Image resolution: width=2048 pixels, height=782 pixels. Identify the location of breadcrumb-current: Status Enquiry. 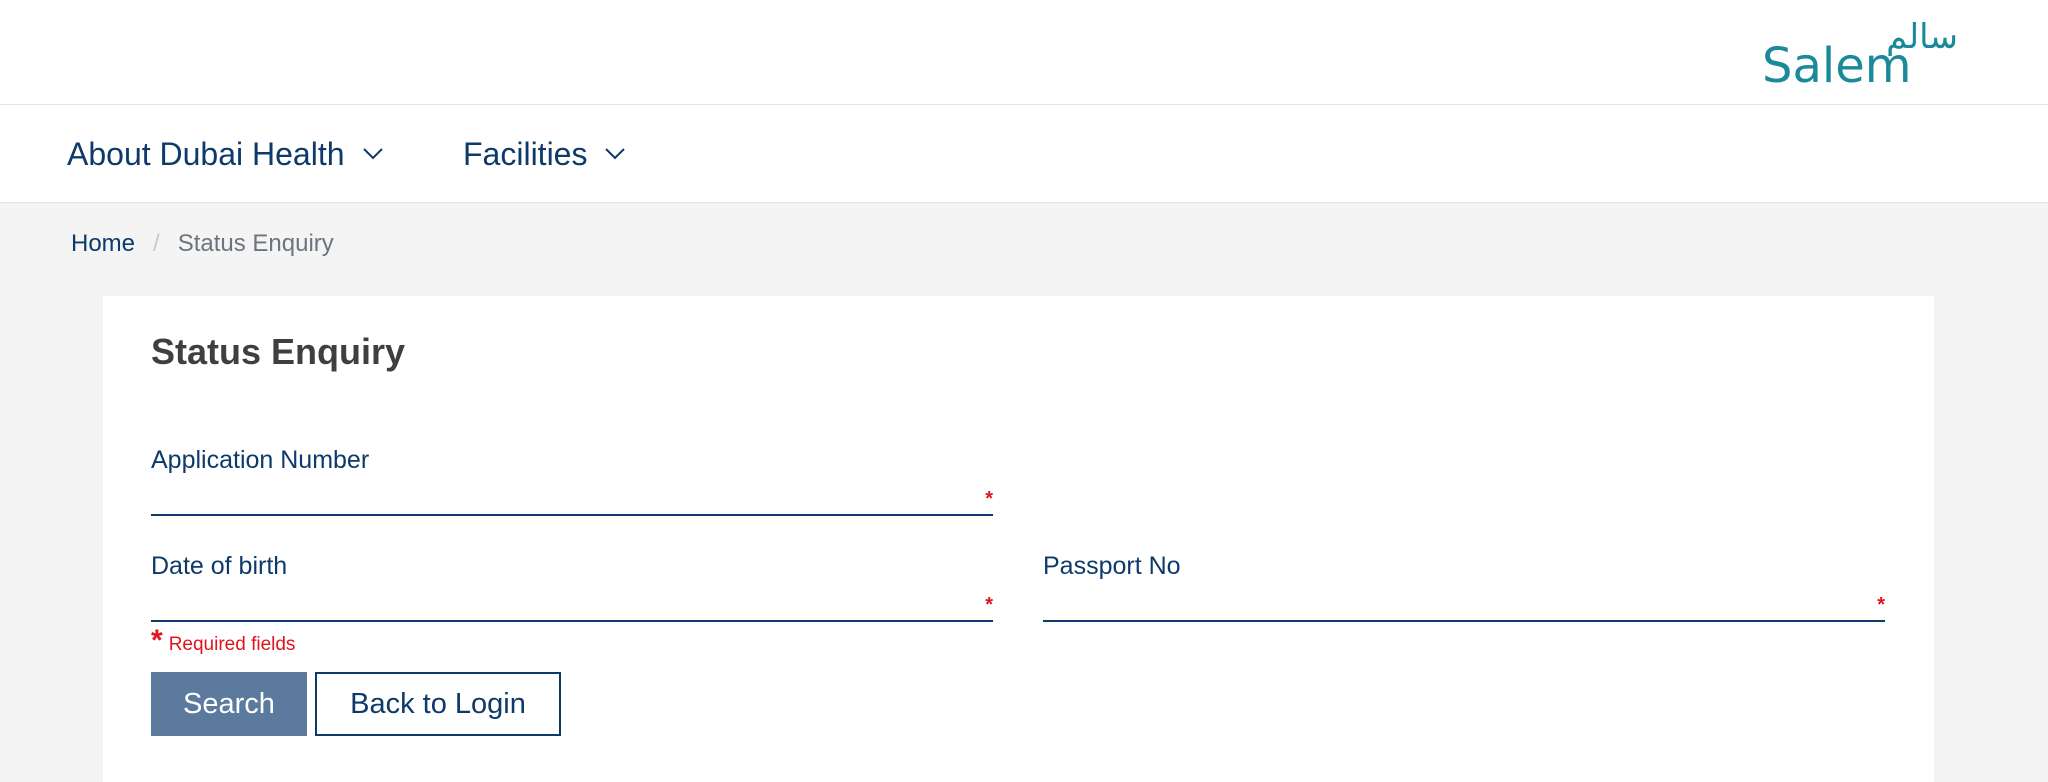
(255, 243).